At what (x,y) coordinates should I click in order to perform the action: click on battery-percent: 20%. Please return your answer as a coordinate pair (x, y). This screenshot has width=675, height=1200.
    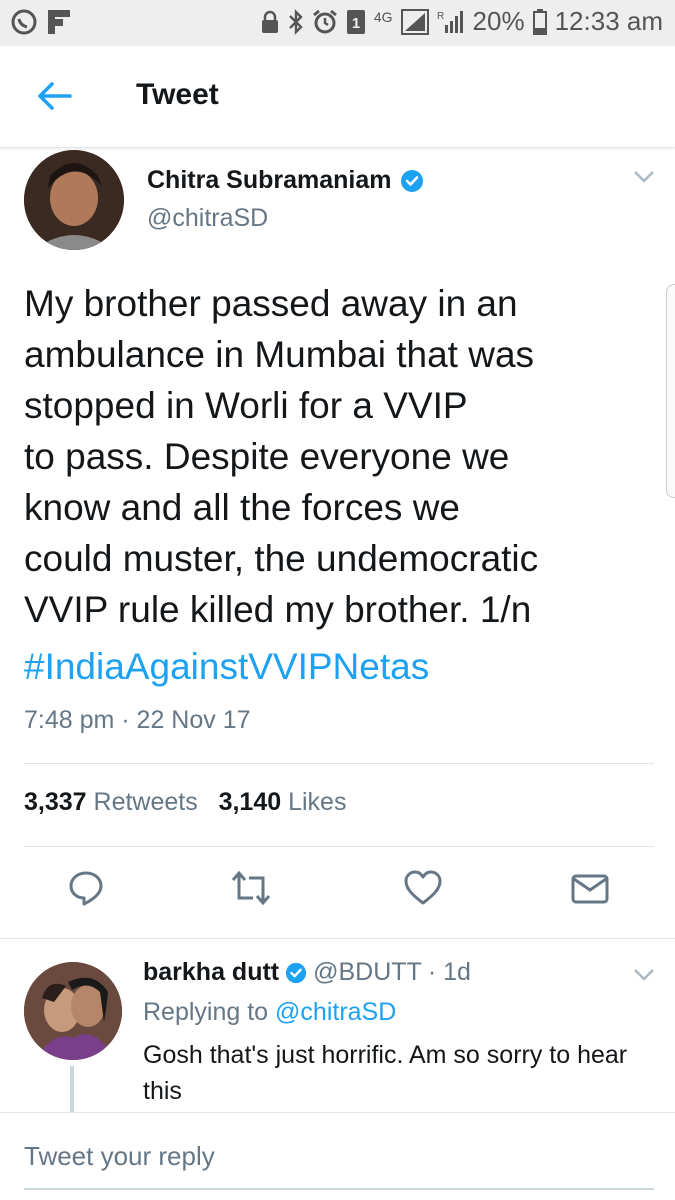
    Looking at the image, I should click on (498, 21).